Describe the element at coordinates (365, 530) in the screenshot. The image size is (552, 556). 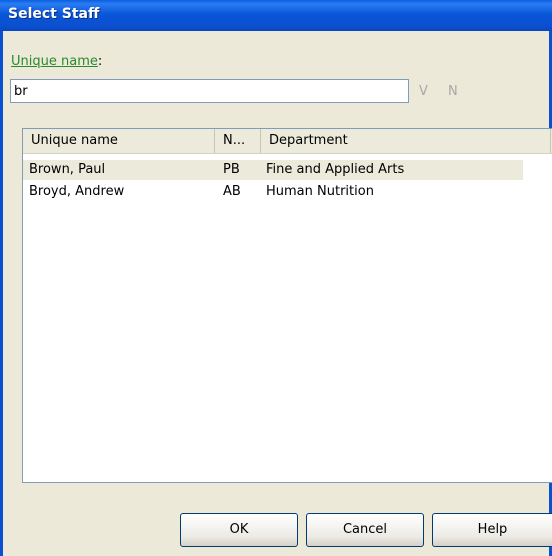
I see `cancel-button: Cancel` at that location.